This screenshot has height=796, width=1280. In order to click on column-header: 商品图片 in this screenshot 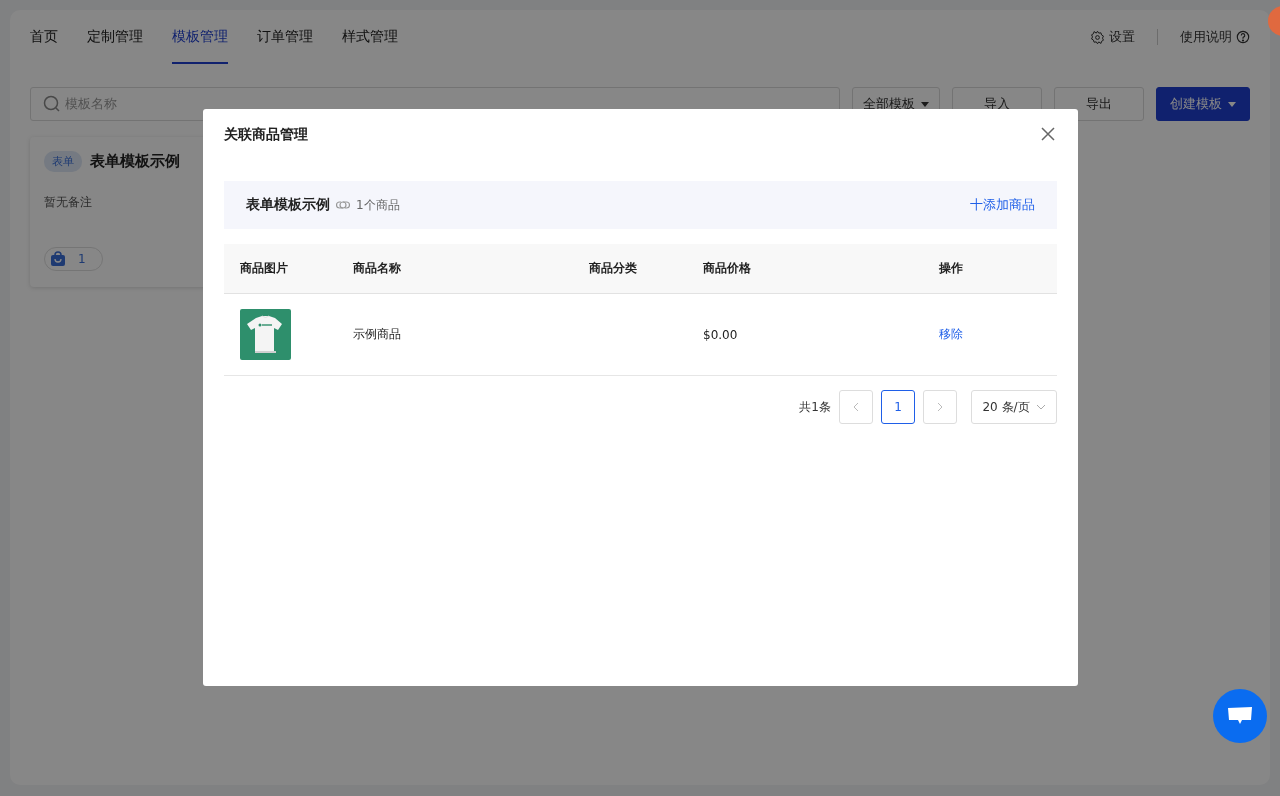, I will do `click(264, 268)`.